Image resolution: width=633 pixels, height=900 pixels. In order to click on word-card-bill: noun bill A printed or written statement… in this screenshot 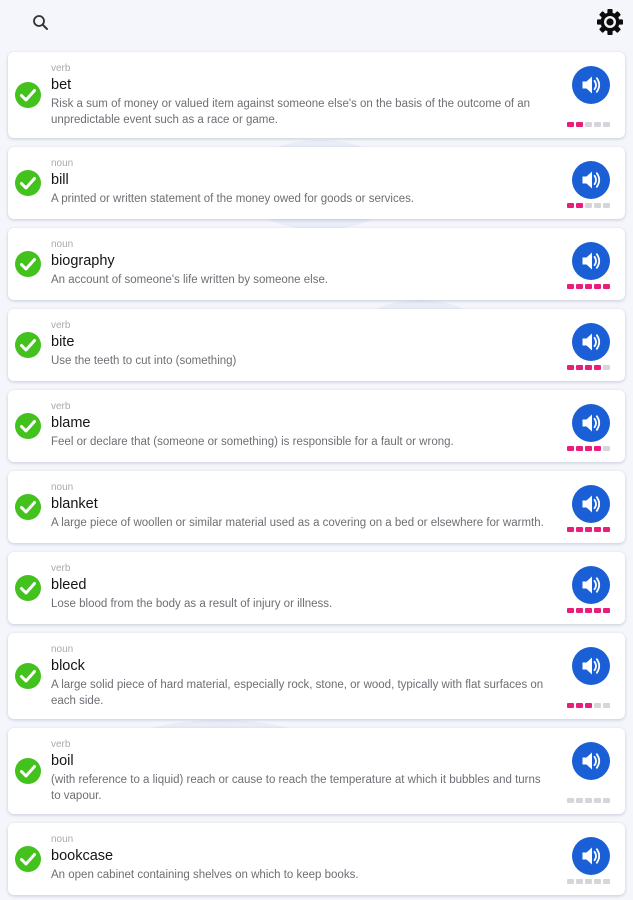, I will do `click(316, 183)`.